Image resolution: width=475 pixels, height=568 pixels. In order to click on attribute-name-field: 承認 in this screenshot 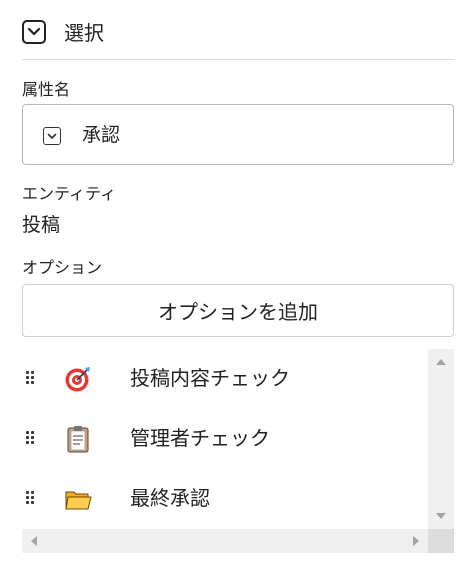, I will do `click(238, 134)`.